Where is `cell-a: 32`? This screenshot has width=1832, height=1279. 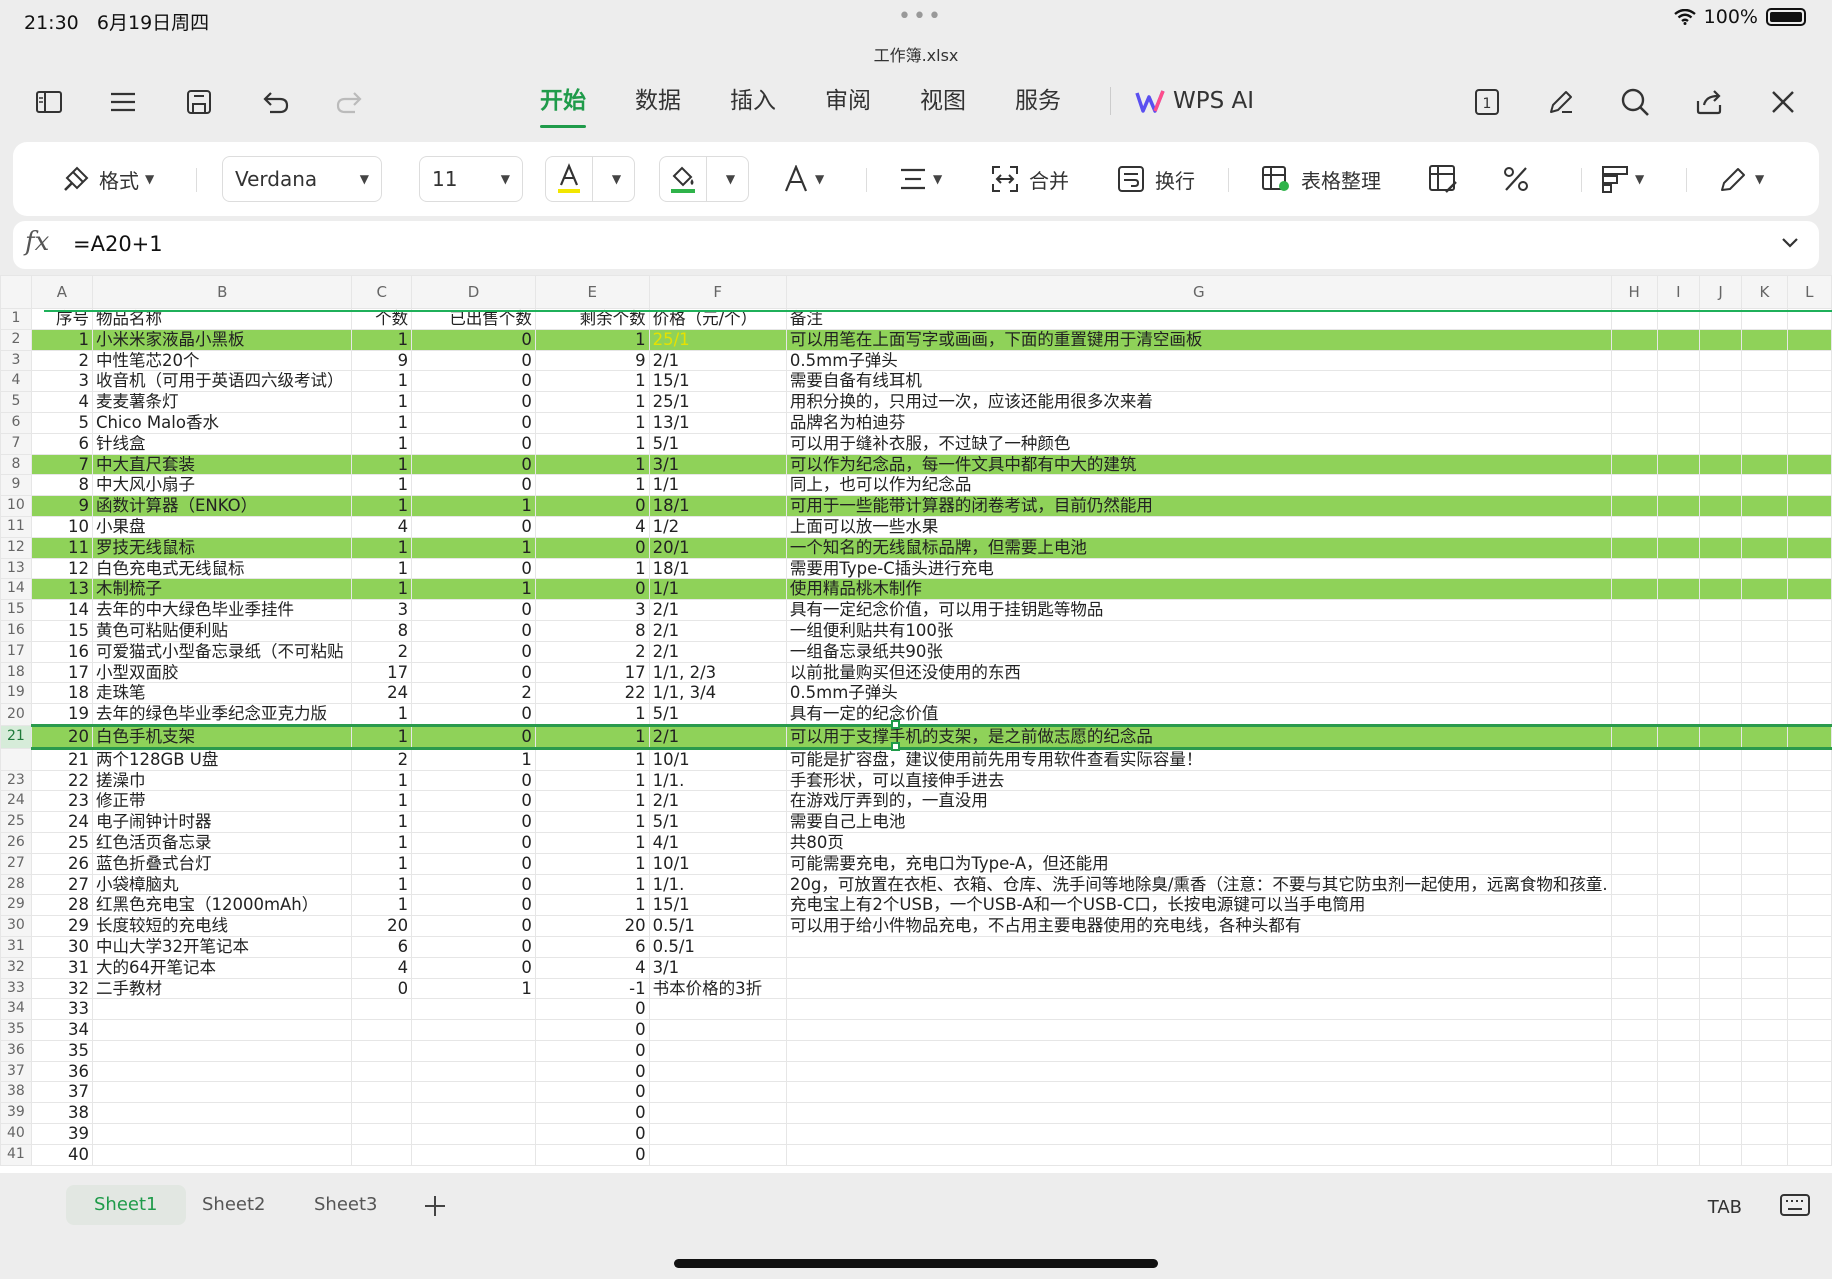
cell-a: 32 is located at coordinates (61, 988).